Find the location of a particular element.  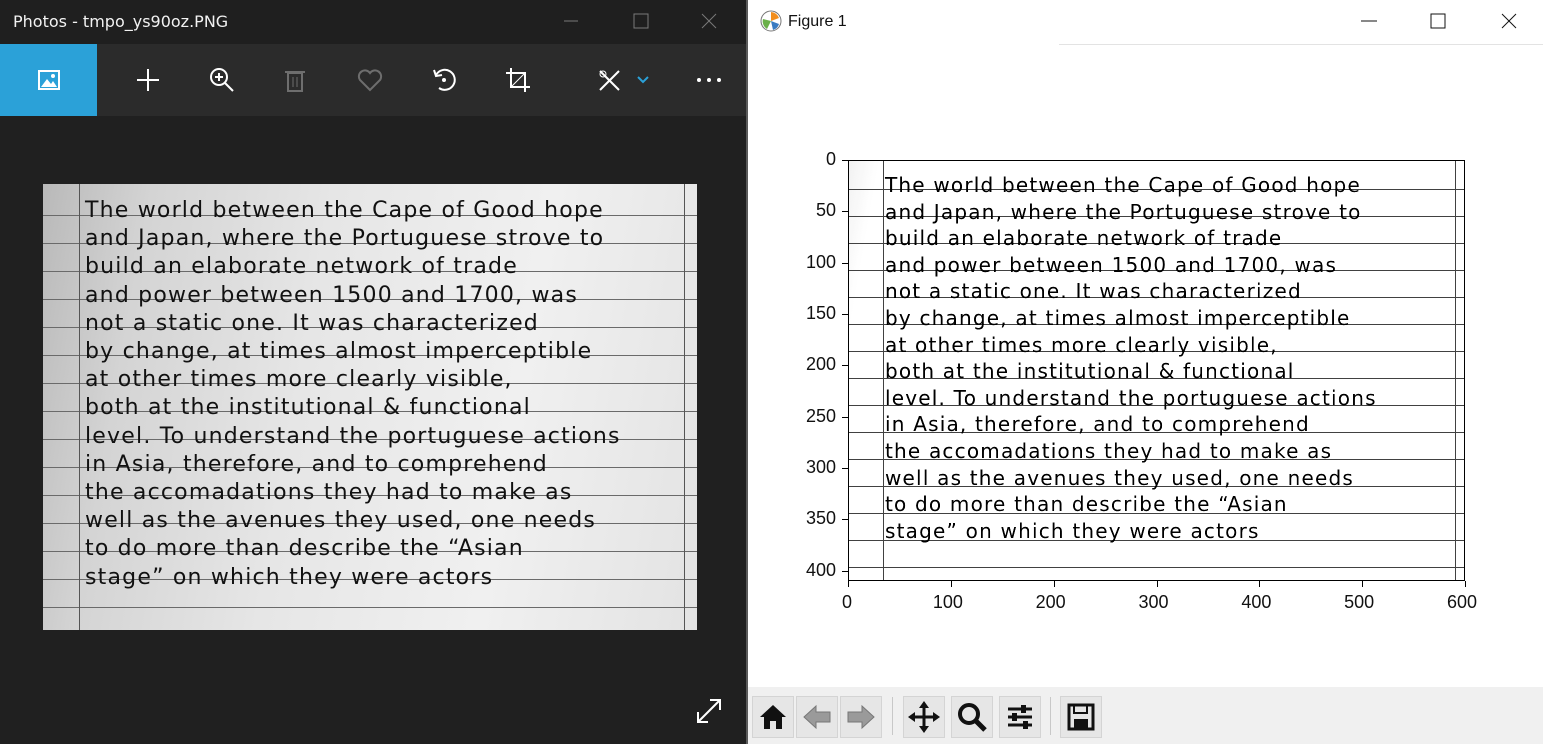

matplotlib-logo-icon is located at coordinates (771, 21).